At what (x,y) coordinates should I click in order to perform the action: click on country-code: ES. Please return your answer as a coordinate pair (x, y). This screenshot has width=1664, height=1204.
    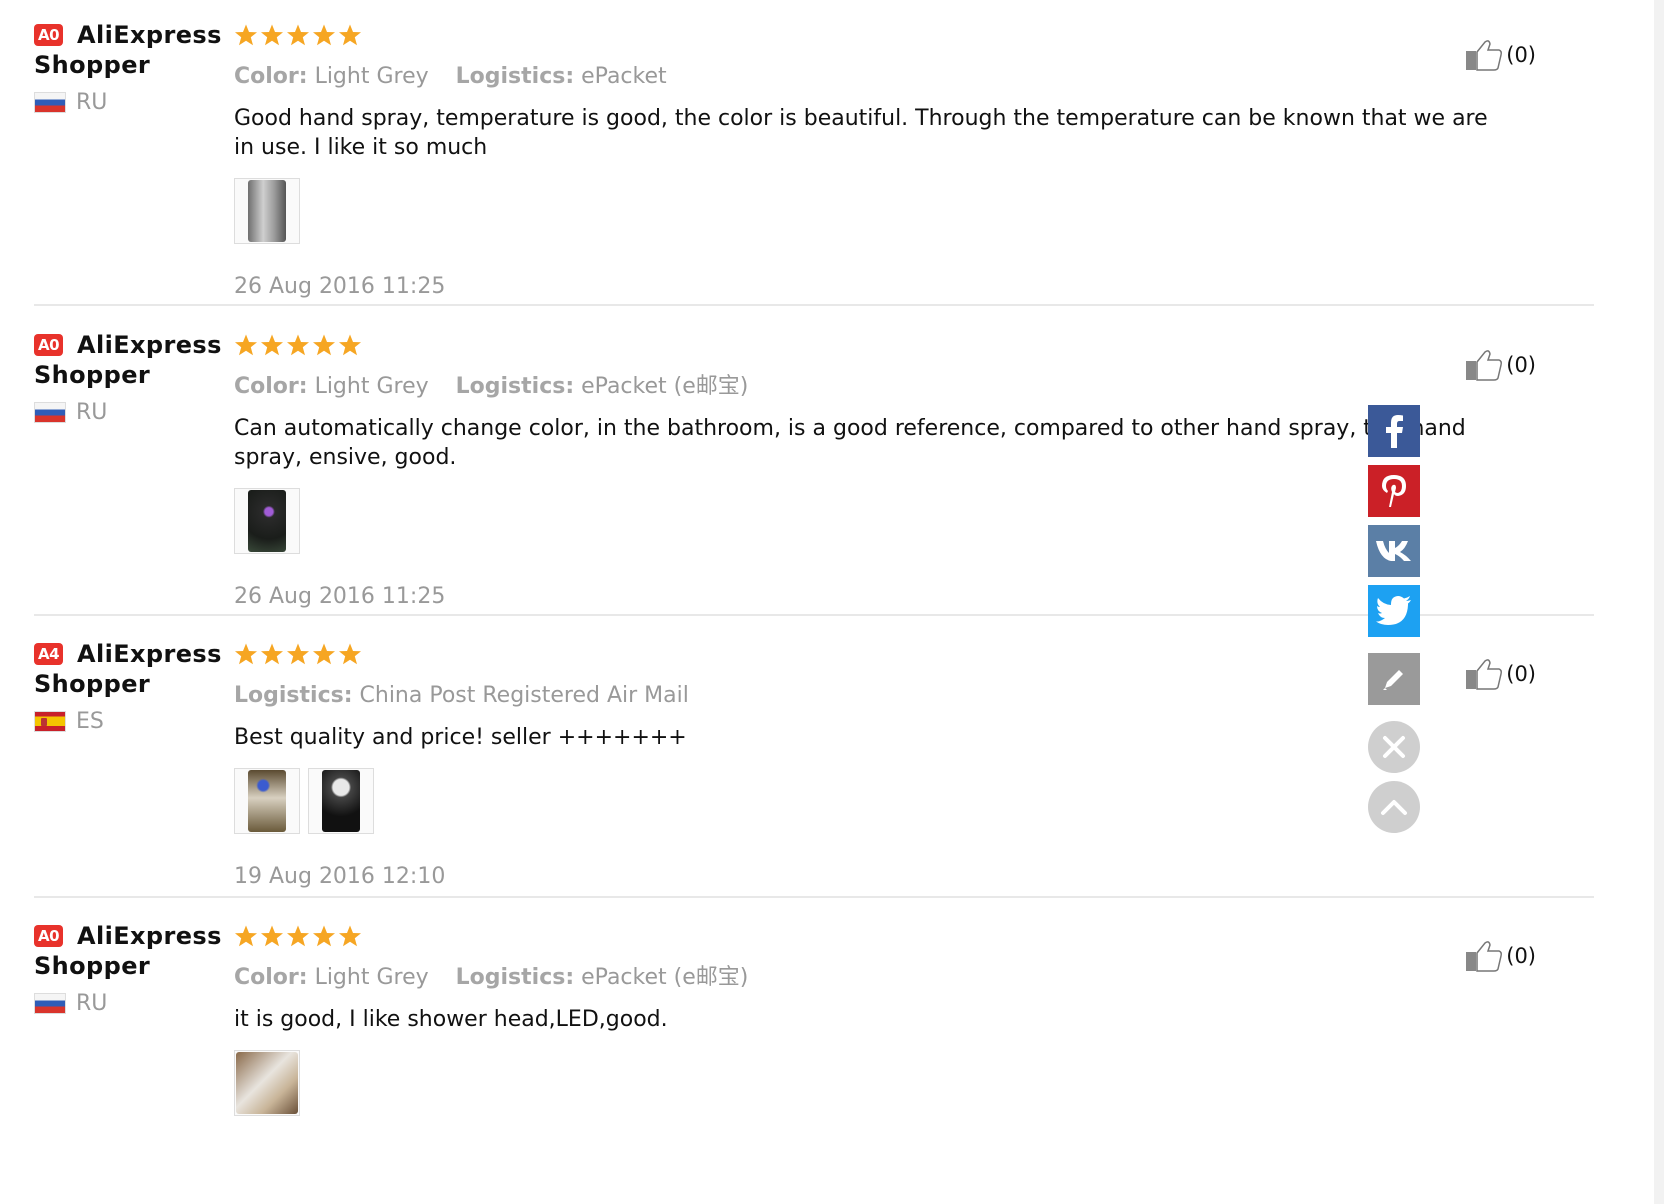
    Looking at the image, I should click on (90, 721).